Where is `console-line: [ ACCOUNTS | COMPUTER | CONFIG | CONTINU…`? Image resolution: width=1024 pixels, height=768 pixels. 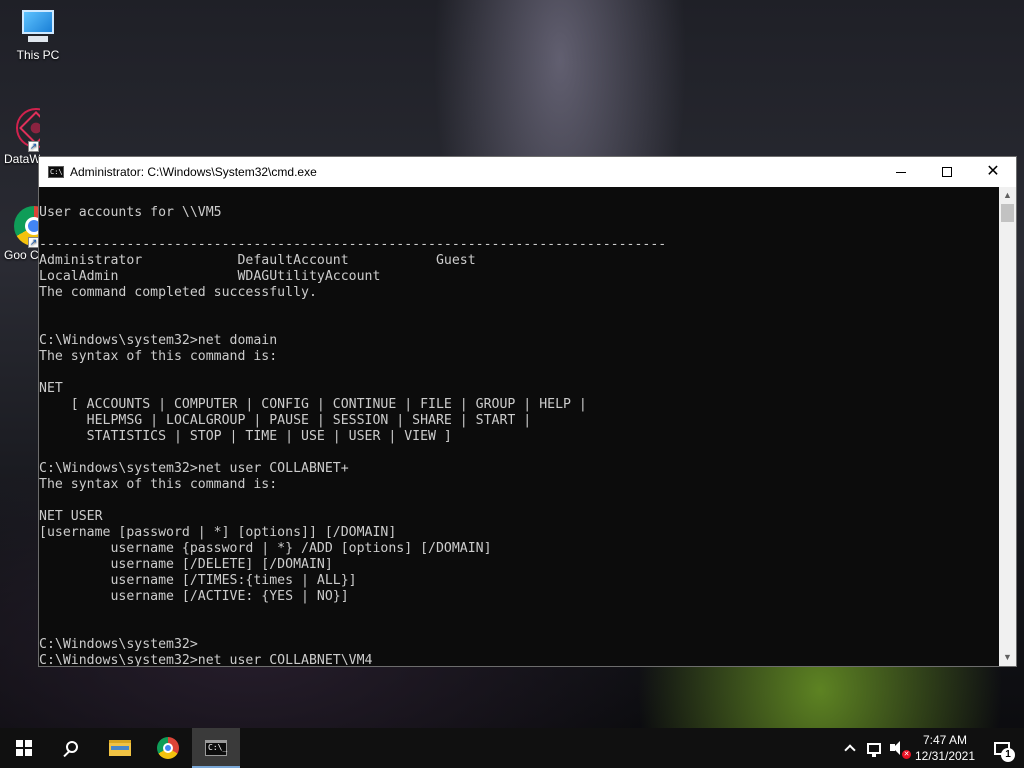
console-line: [ ACCOUNTS | COMPUTER | CONFIG | CONTINU… is located at coordinates (313, 404).